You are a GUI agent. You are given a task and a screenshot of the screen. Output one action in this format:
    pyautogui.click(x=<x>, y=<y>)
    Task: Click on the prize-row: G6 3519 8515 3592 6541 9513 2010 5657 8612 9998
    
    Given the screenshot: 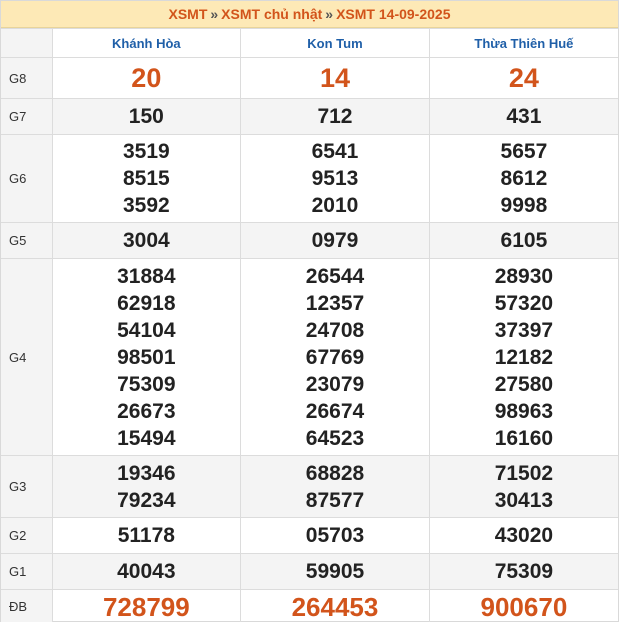 What is the action you would take?
    pyautogui.click(x=309, y=178)
    